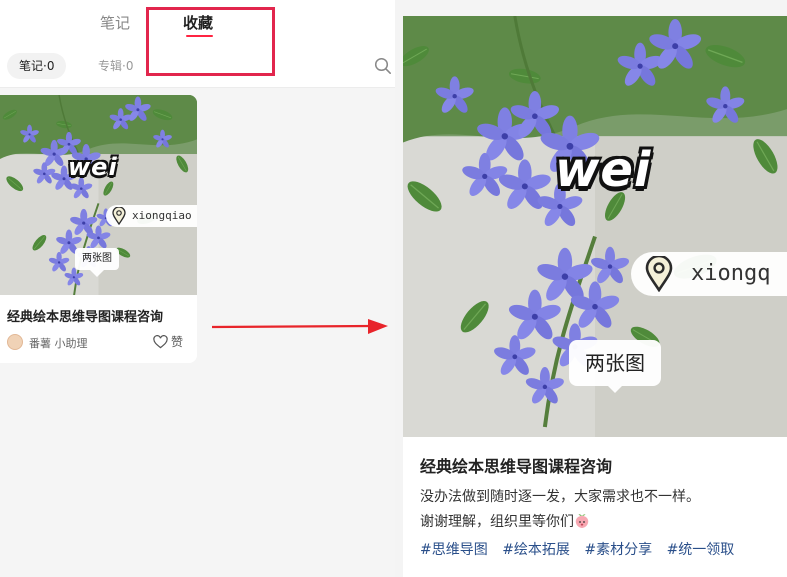 This screenshot has height=577, width=787. Describe the element at coordinates (115, 66) in the screenshot. I see `subtab-albums: 专辑·0` at that location.